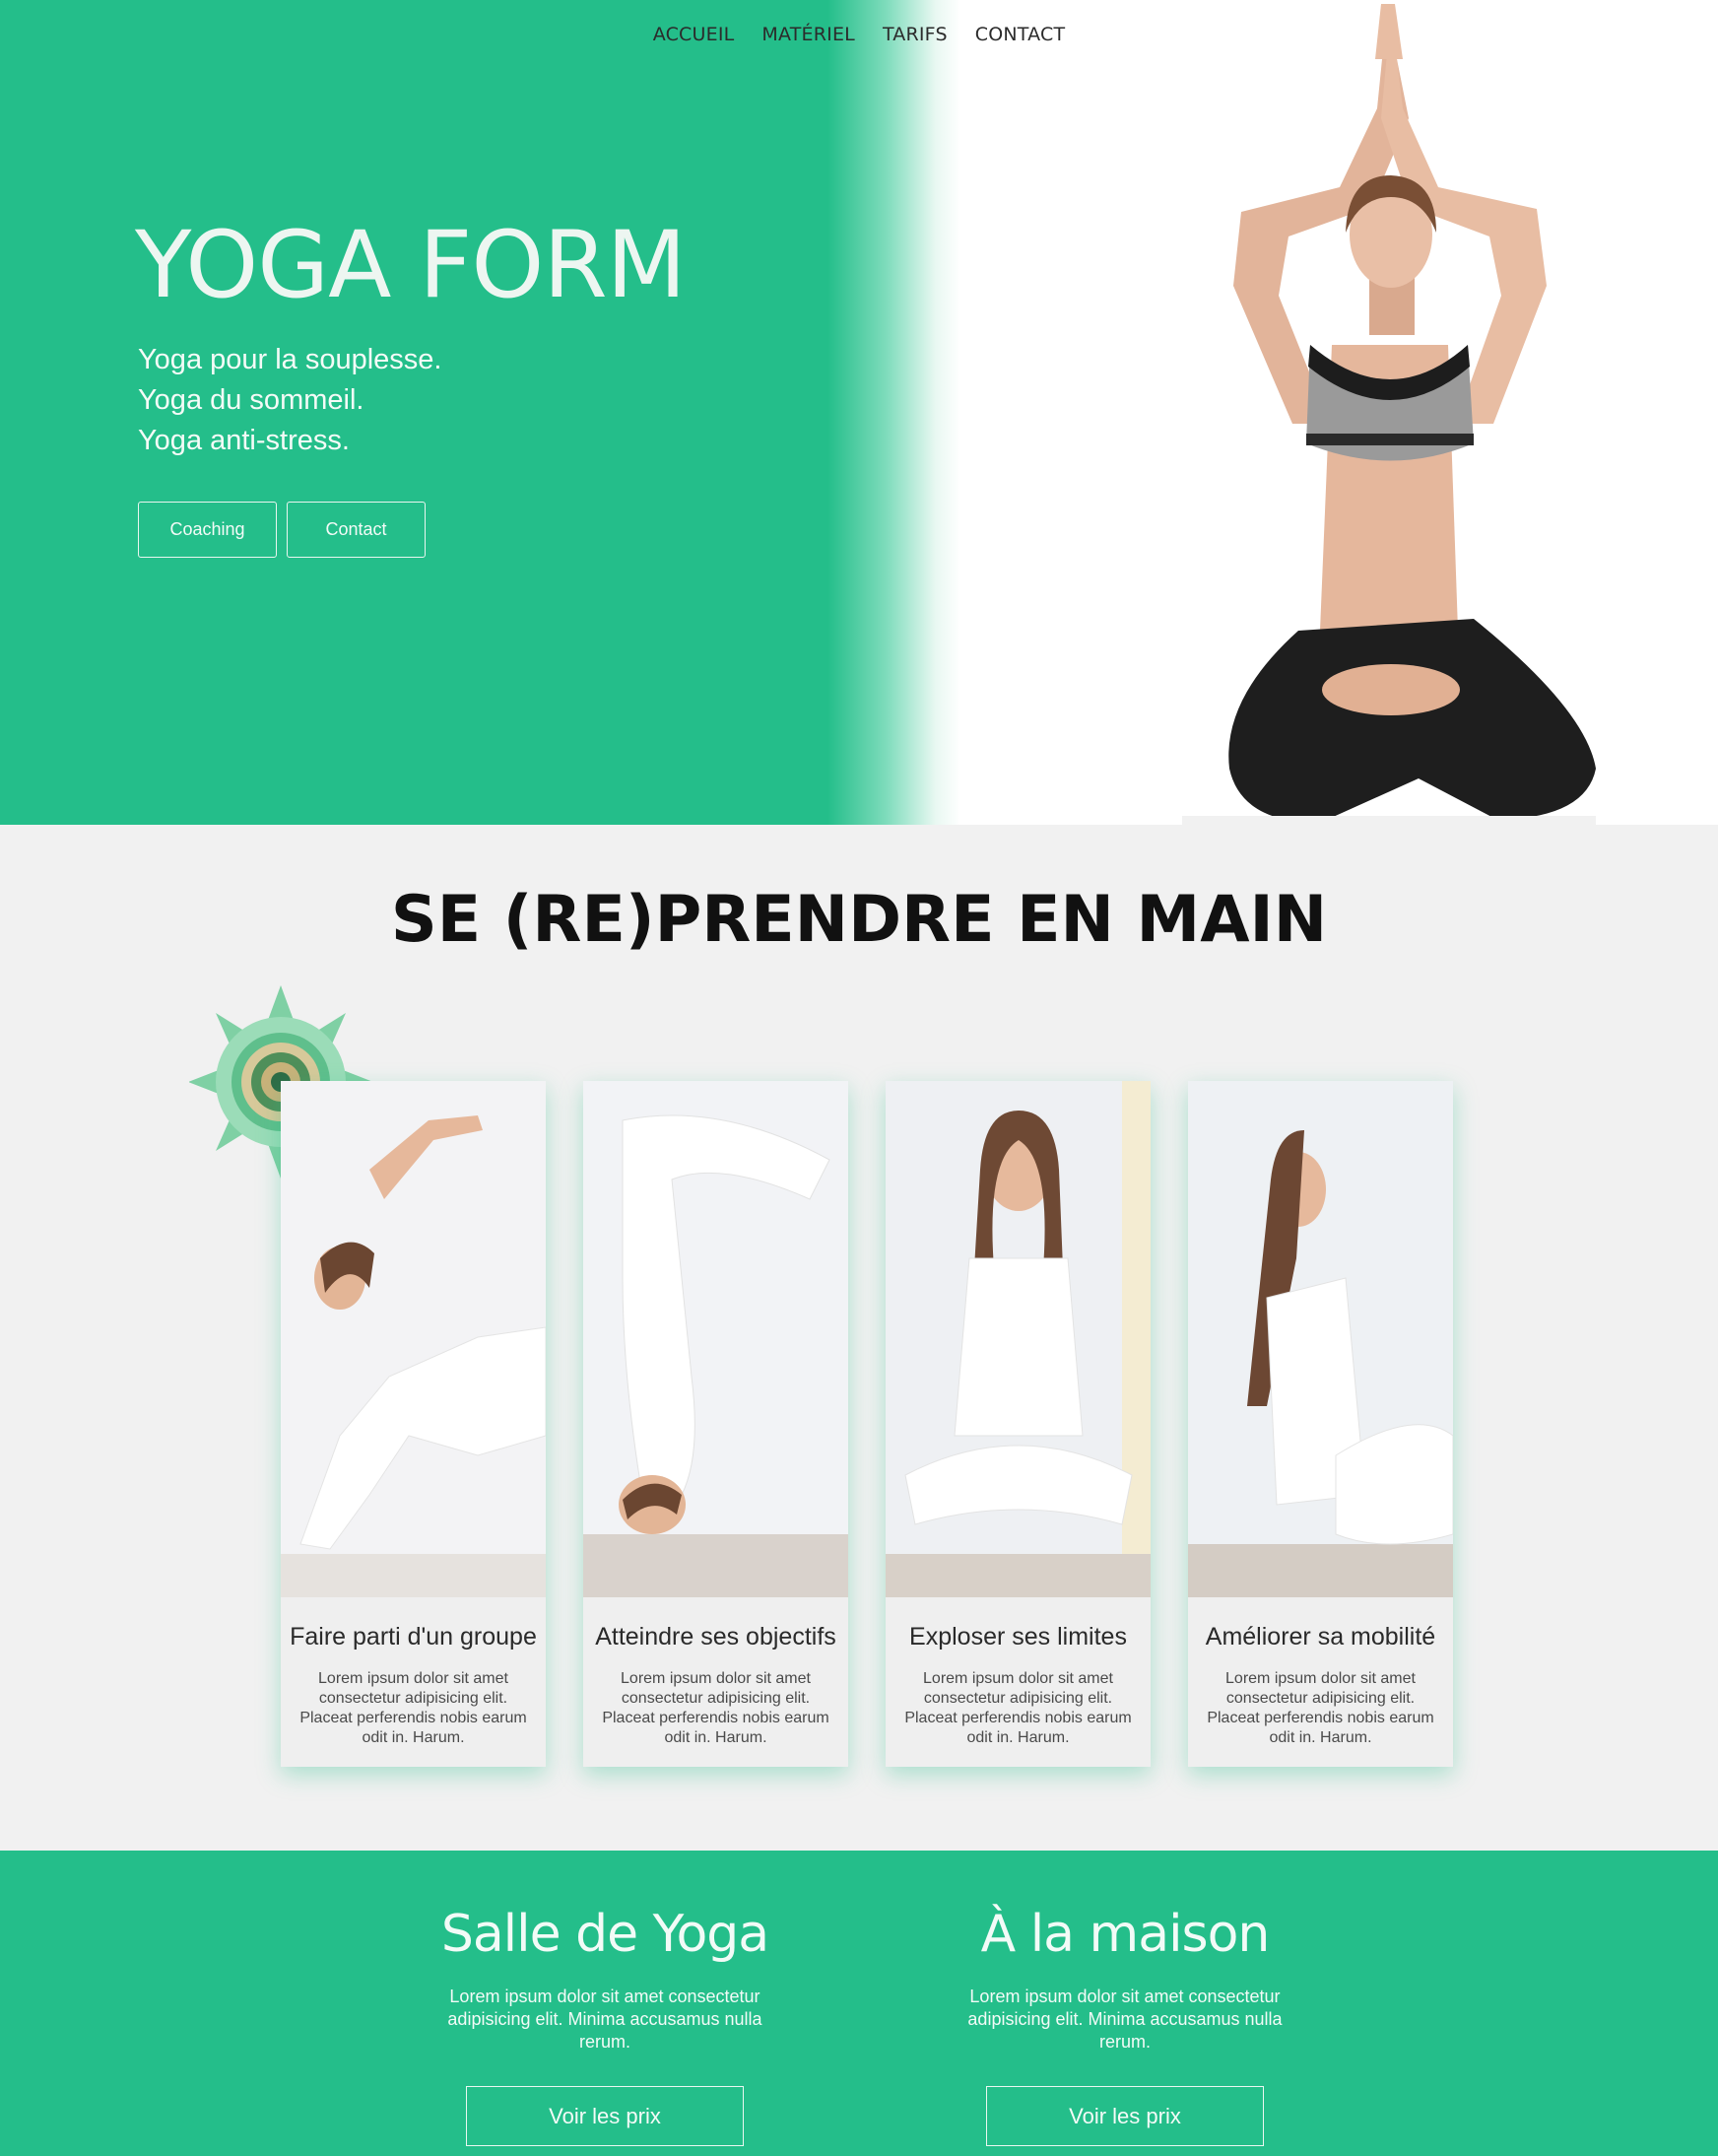 This screenshot has height=2156, width=1718. What do you see at coordinates (716, 1339) in the screenshot?
I see `card-image-objectifs` at bounding box center [716, 1339].